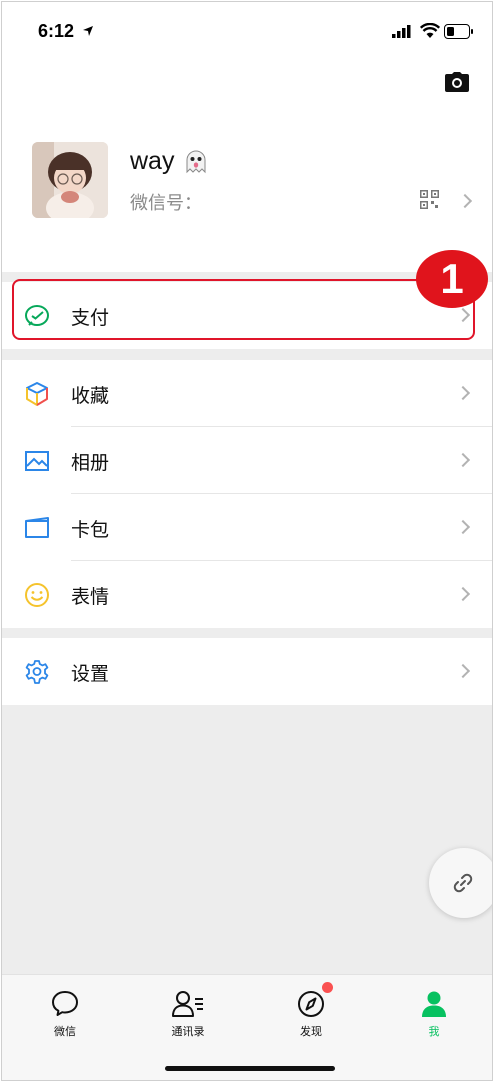  What do you see at coordinates (37, 461) in the screenshot?
I see `album-icon` at bounding box center [37, 461].